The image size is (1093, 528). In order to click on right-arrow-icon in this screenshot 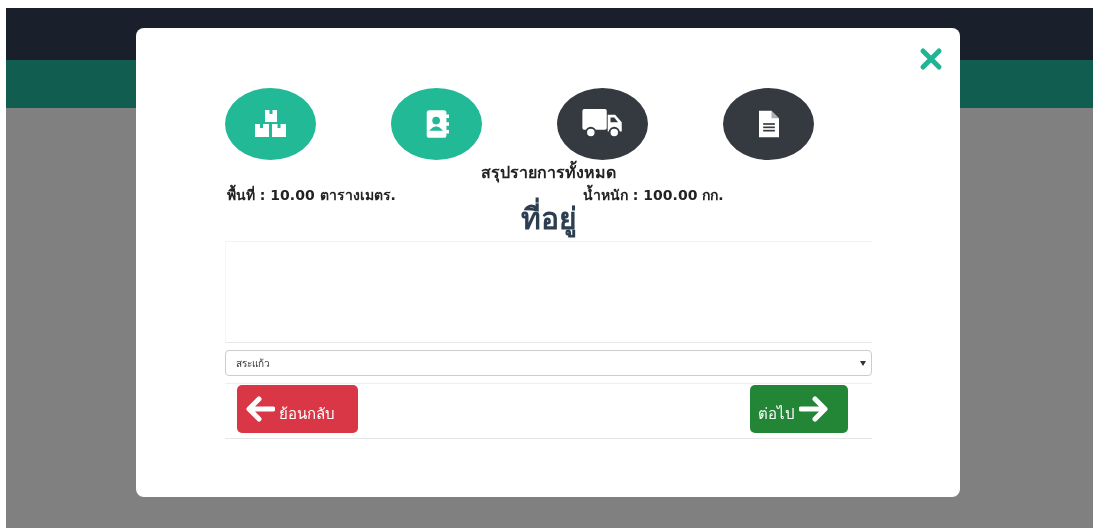, I will do `click(814, 409)`.